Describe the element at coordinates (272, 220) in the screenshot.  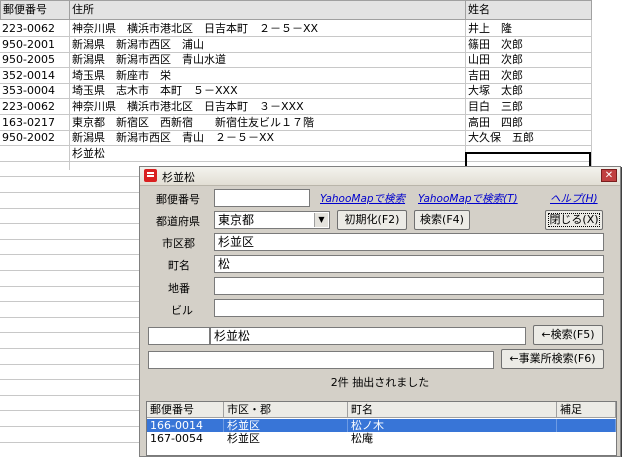
I see `prefecture-select: 東京都 ▼` at that location.